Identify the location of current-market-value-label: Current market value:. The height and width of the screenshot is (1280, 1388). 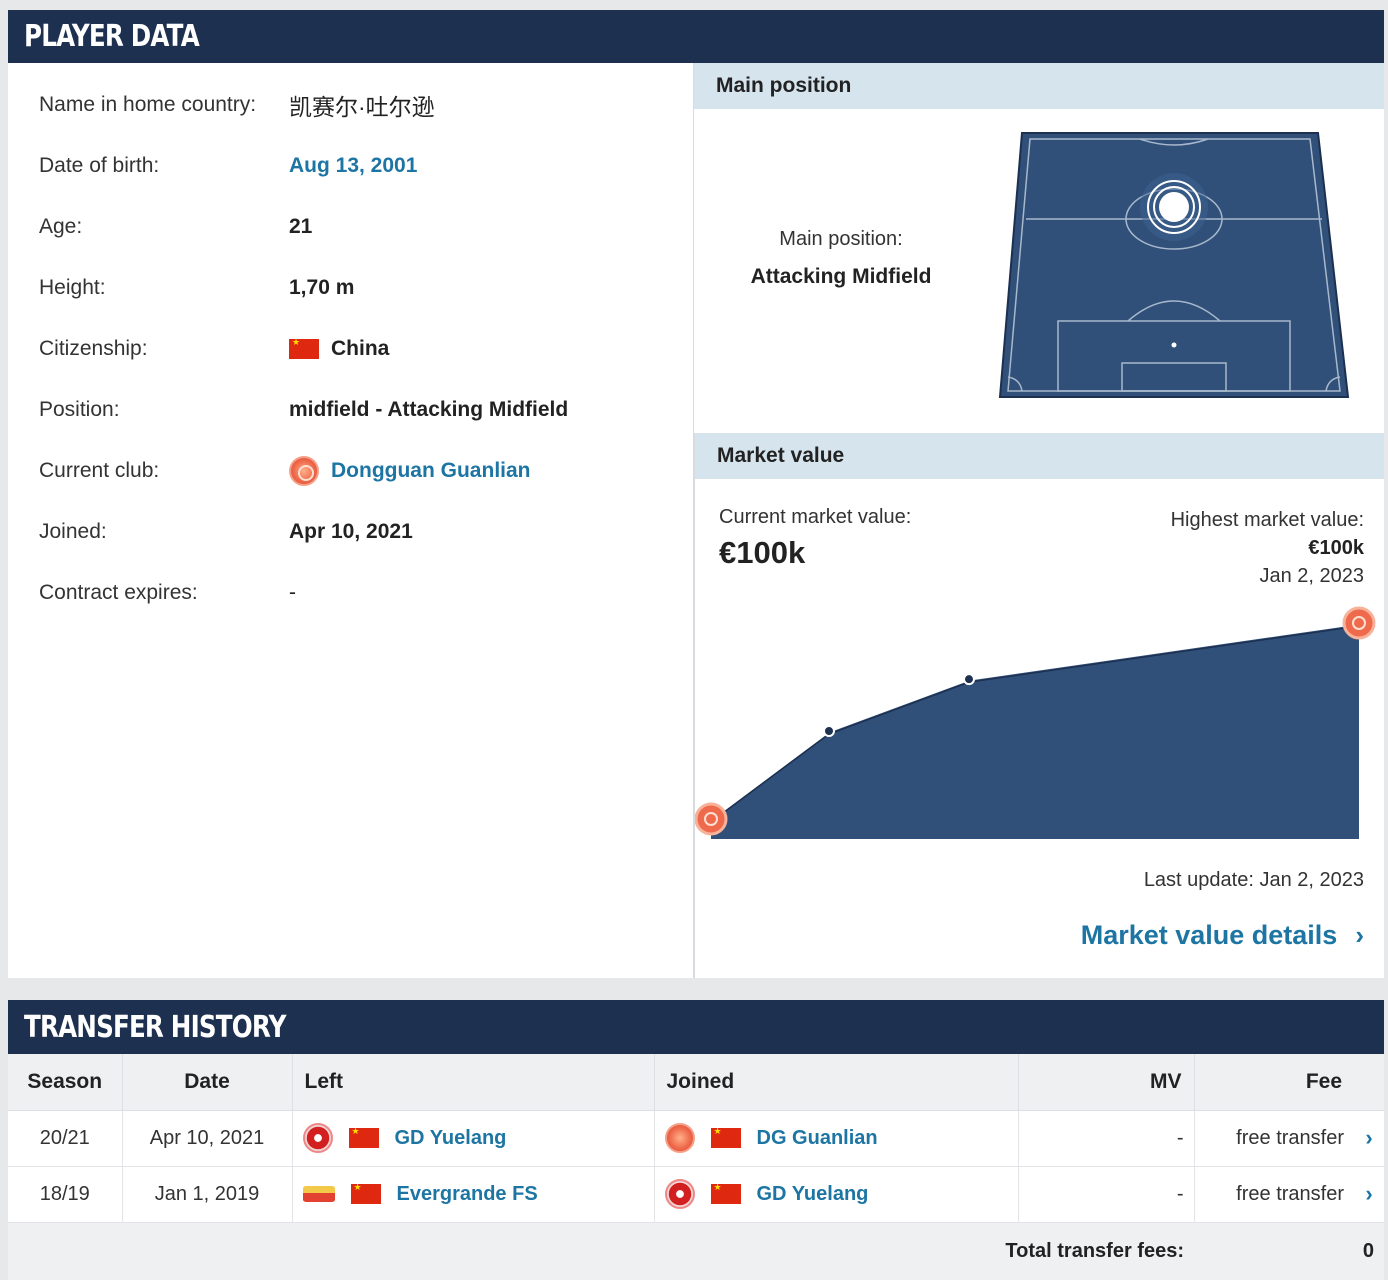
(815, 517).